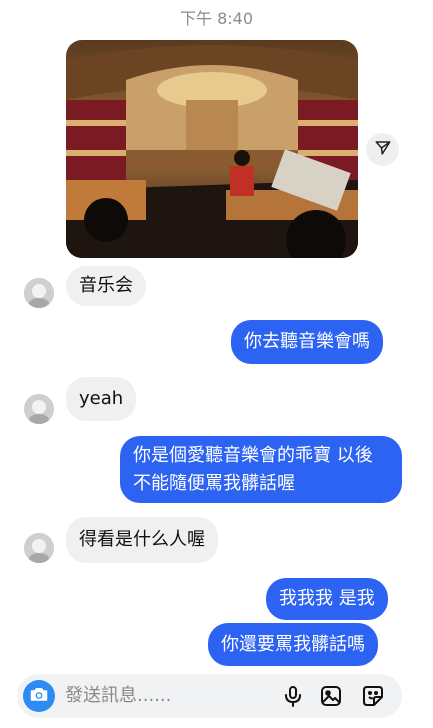 This screenshot has width=433, height=728. Describe the element at coordinates (327, 599) in the screenshot. I see `message-outgoing: 我我我 是我` at that location.